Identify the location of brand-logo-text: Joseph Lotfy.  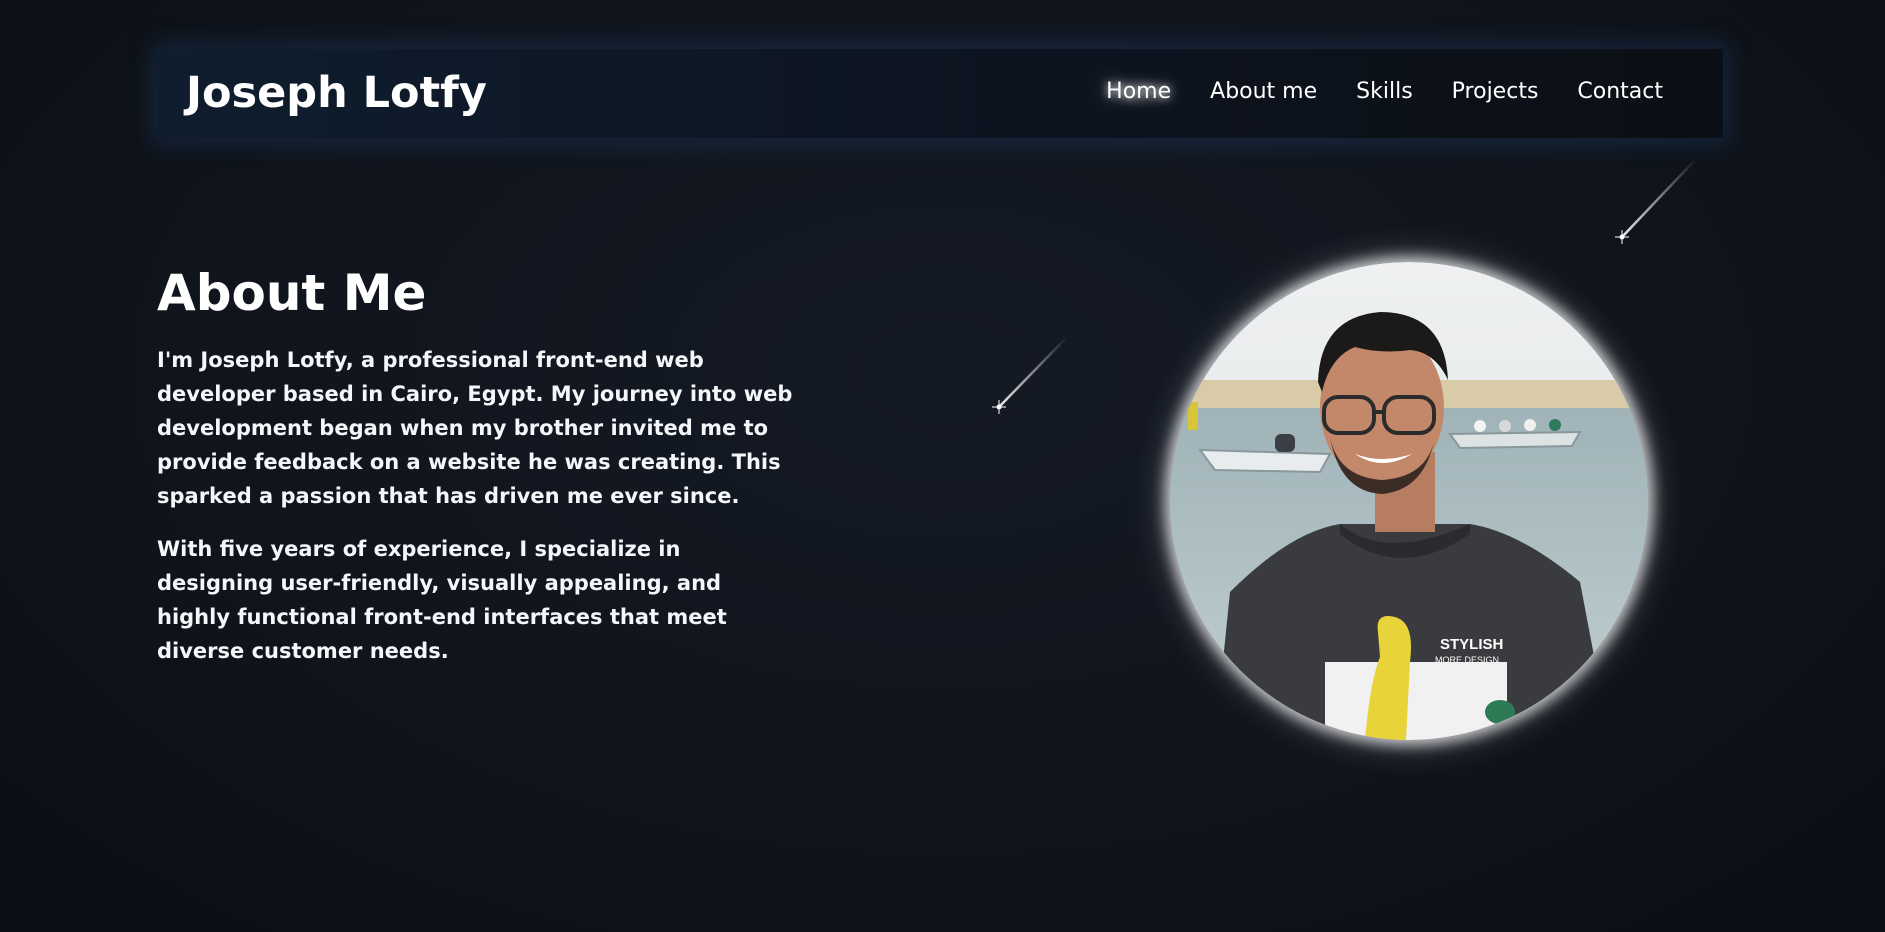
(336, 93).